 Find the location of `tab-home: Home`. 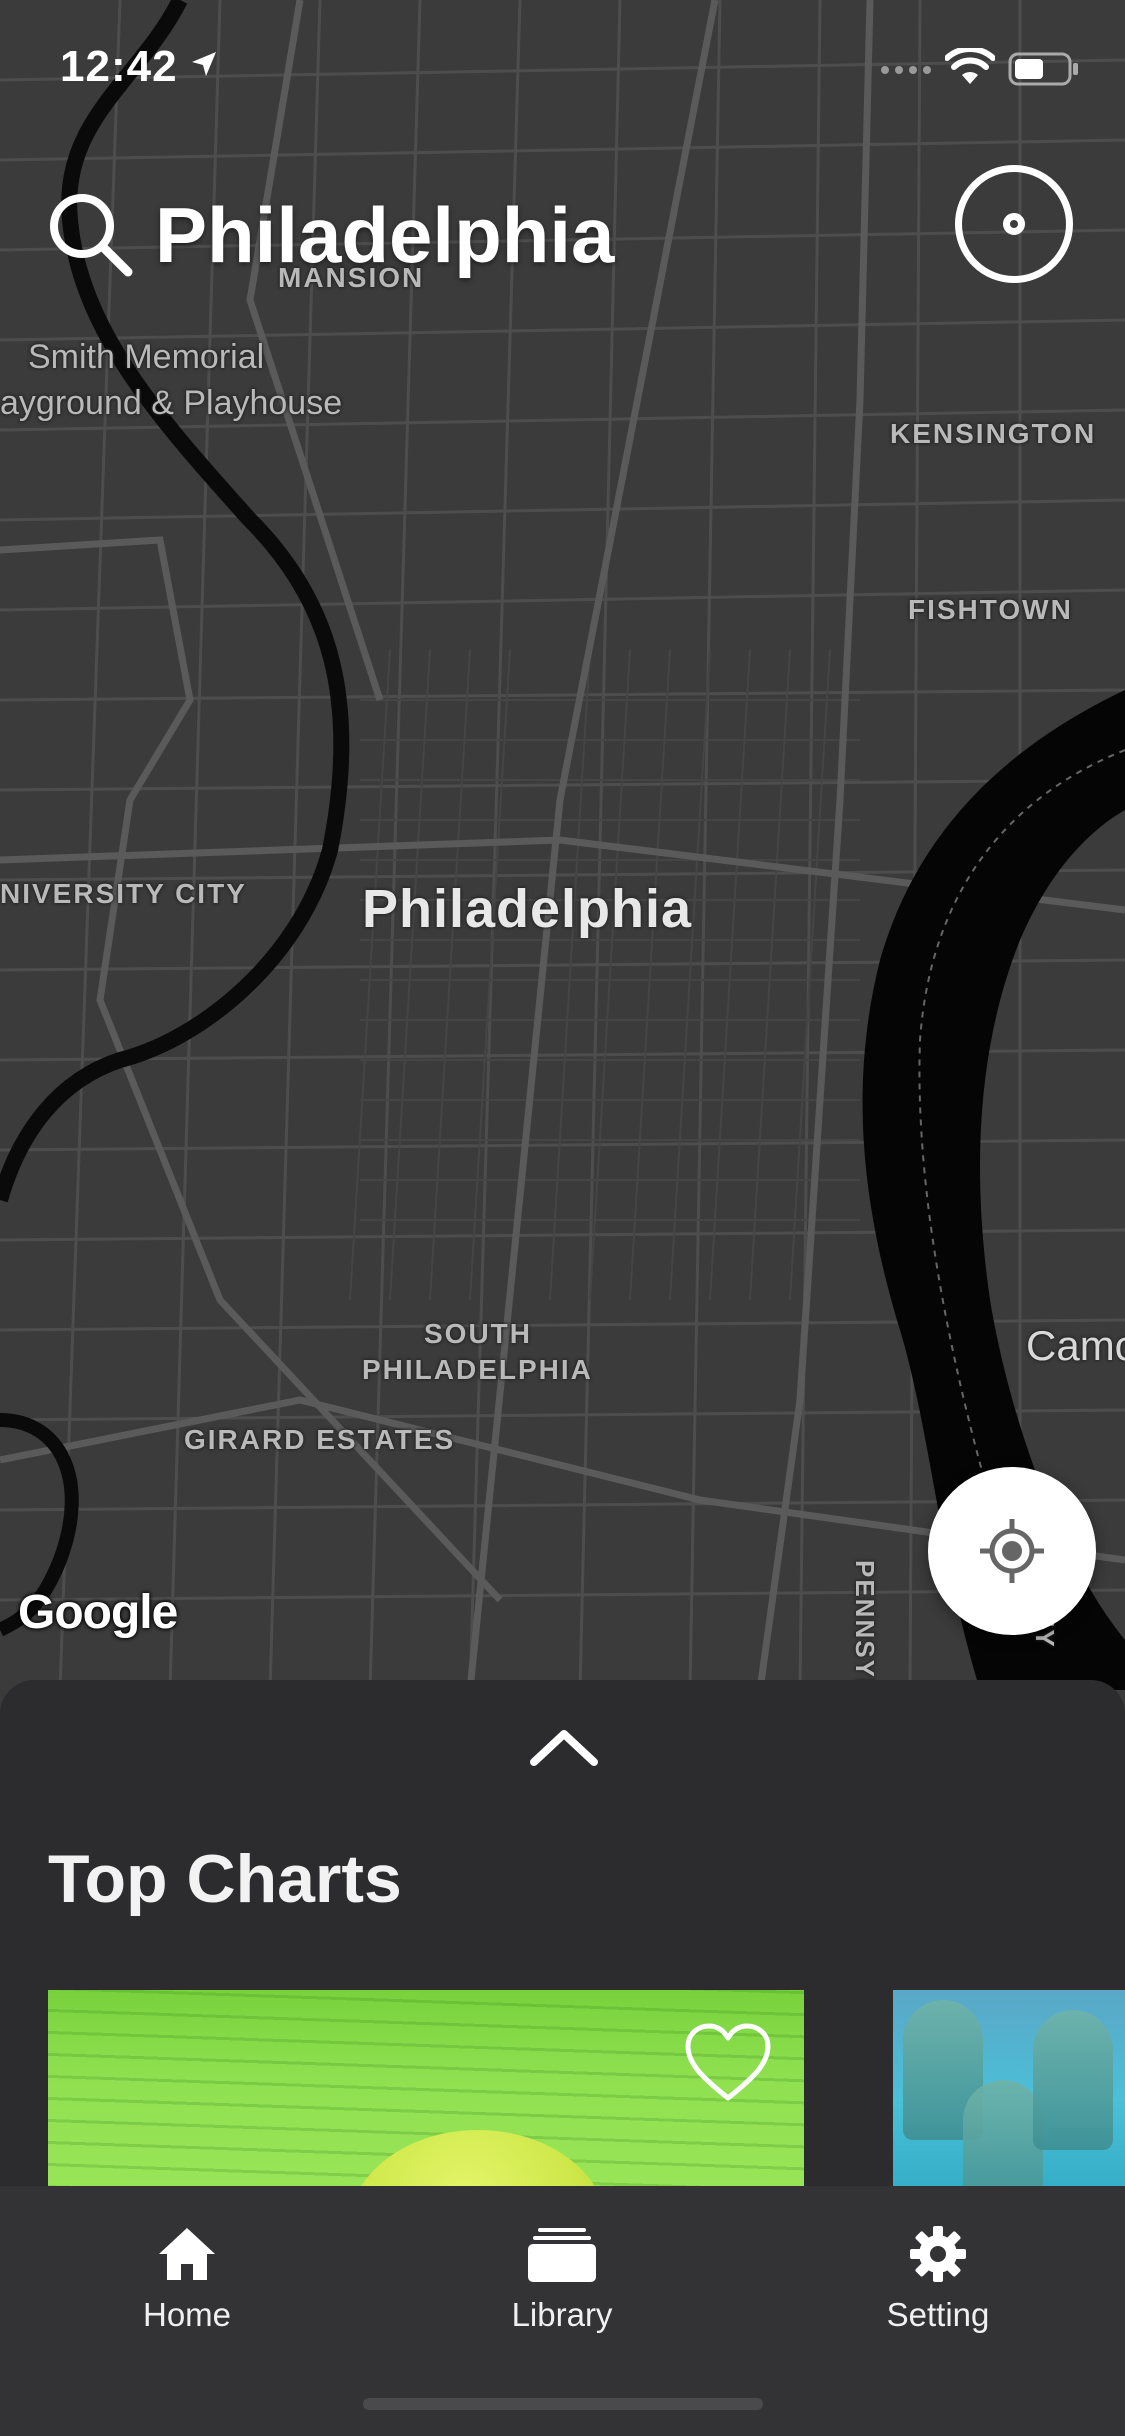

tab-home: Home is located at coordinates (187, 2279).